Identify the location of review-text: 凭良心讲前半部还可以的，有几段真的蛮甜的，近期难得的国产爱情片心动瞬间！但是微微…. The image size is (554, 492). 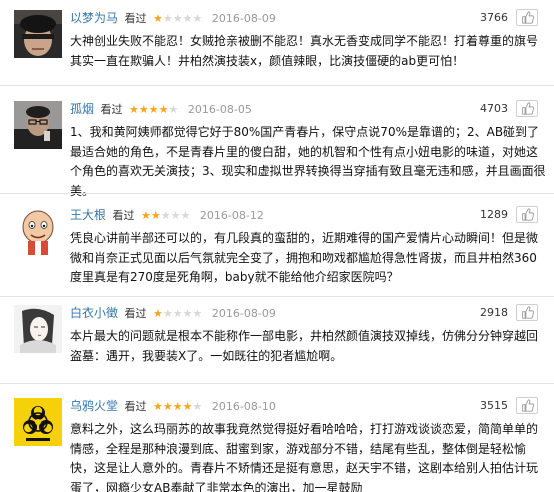
(304, 257).